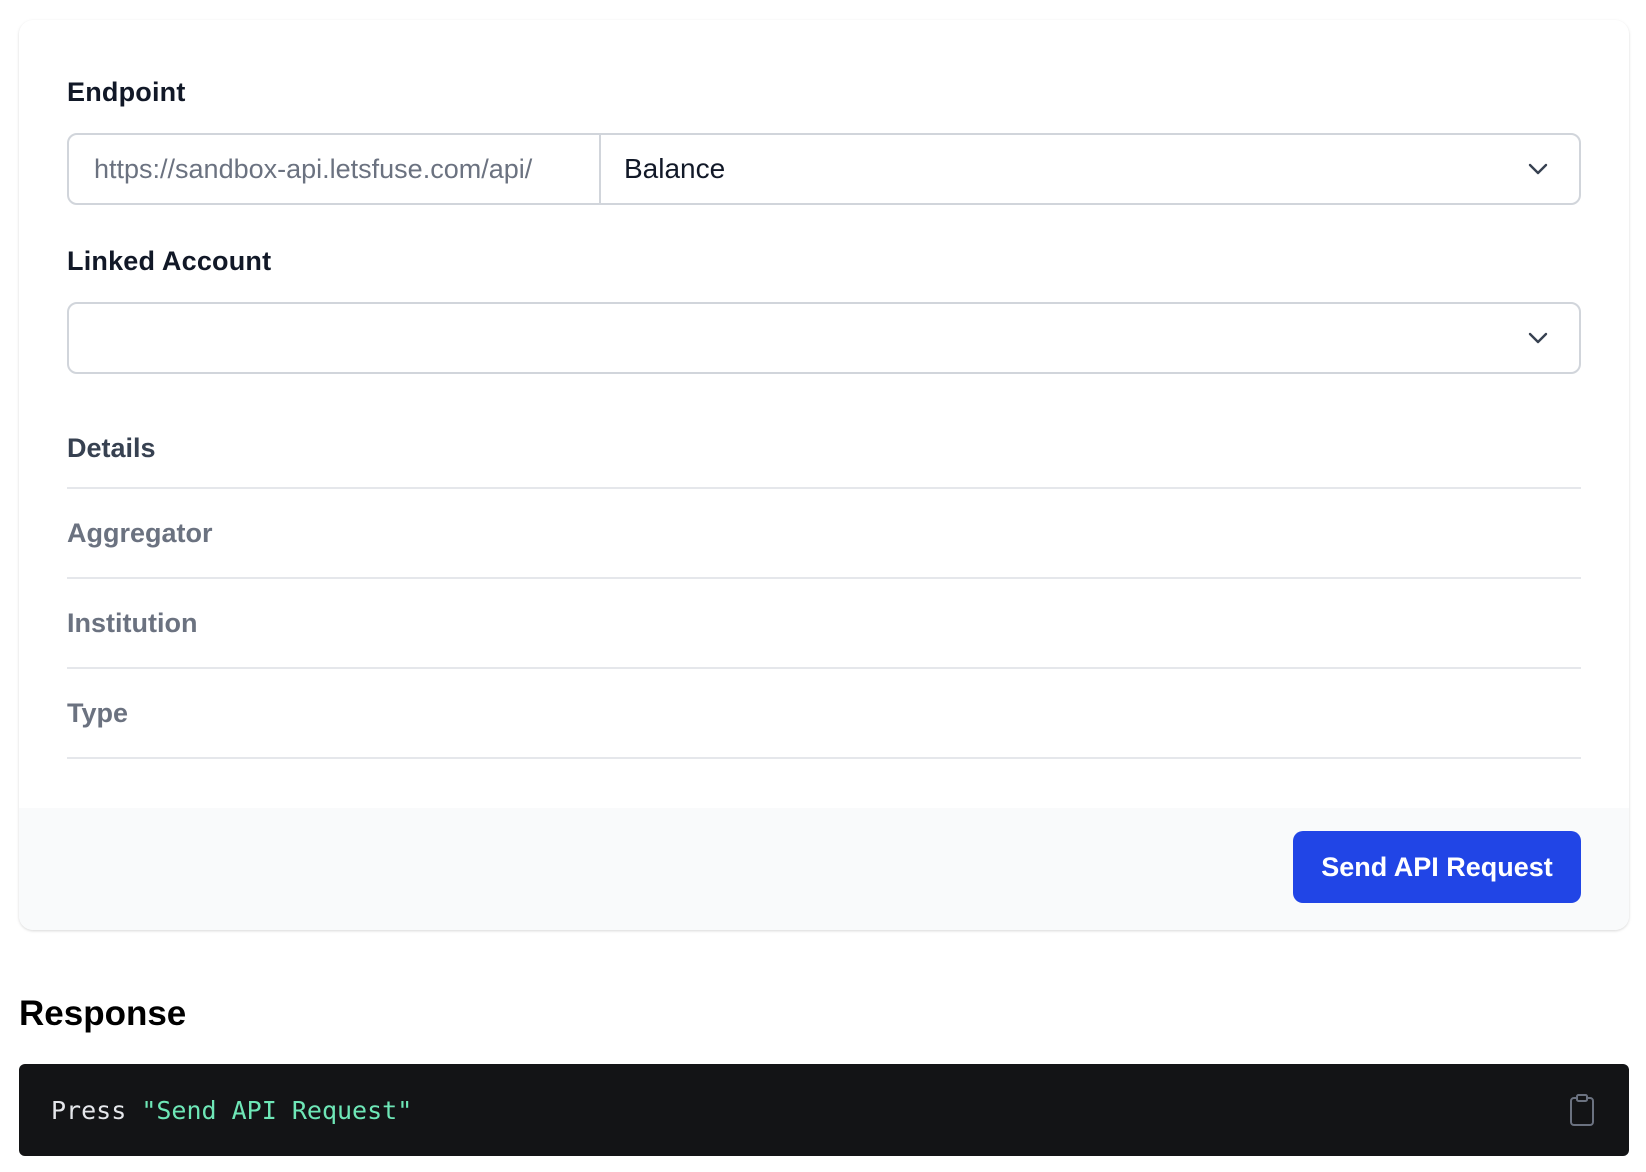  I want to click on linked-account-label: Linked Account, so click(169, 261).